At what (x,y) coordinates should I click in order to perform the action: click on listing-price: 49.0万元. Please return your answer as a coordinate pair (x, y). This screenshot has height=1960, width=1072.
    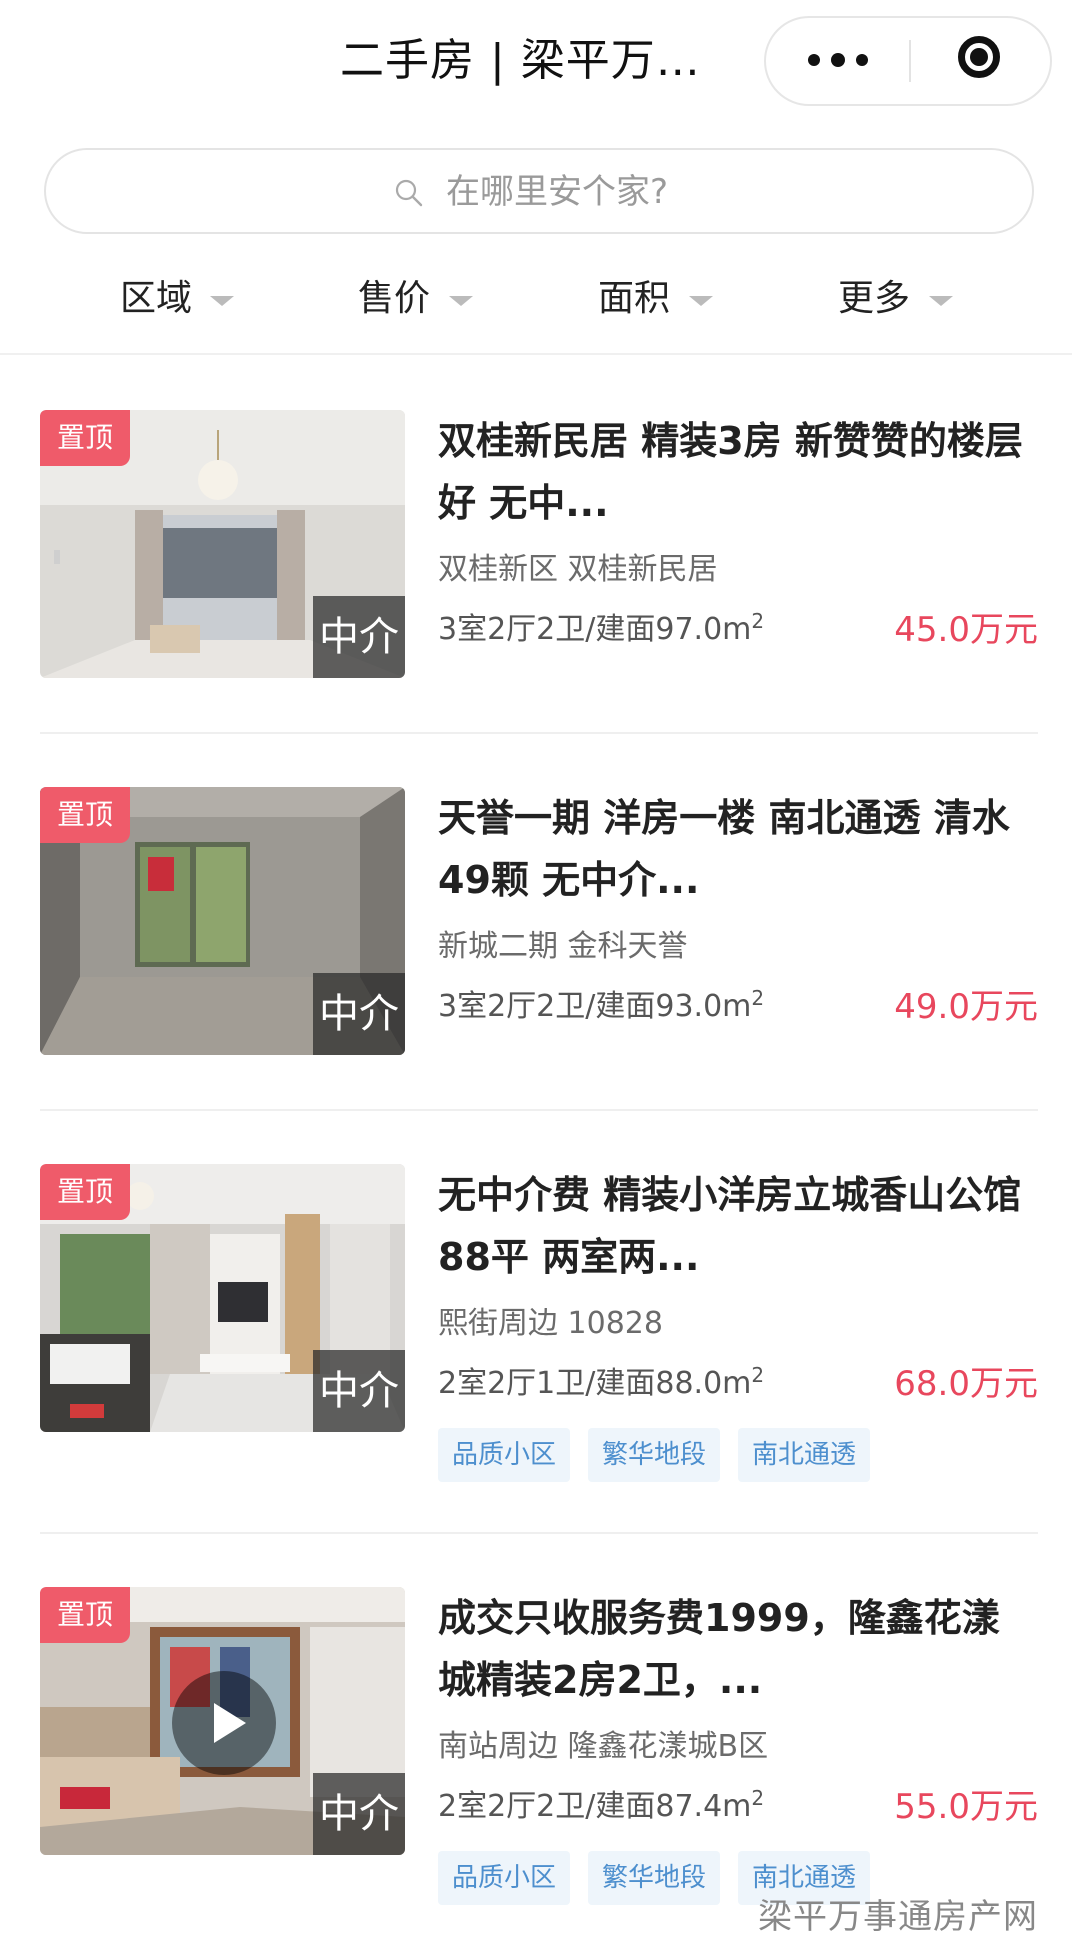
    Looking at the image, I should click on (966, 1007).